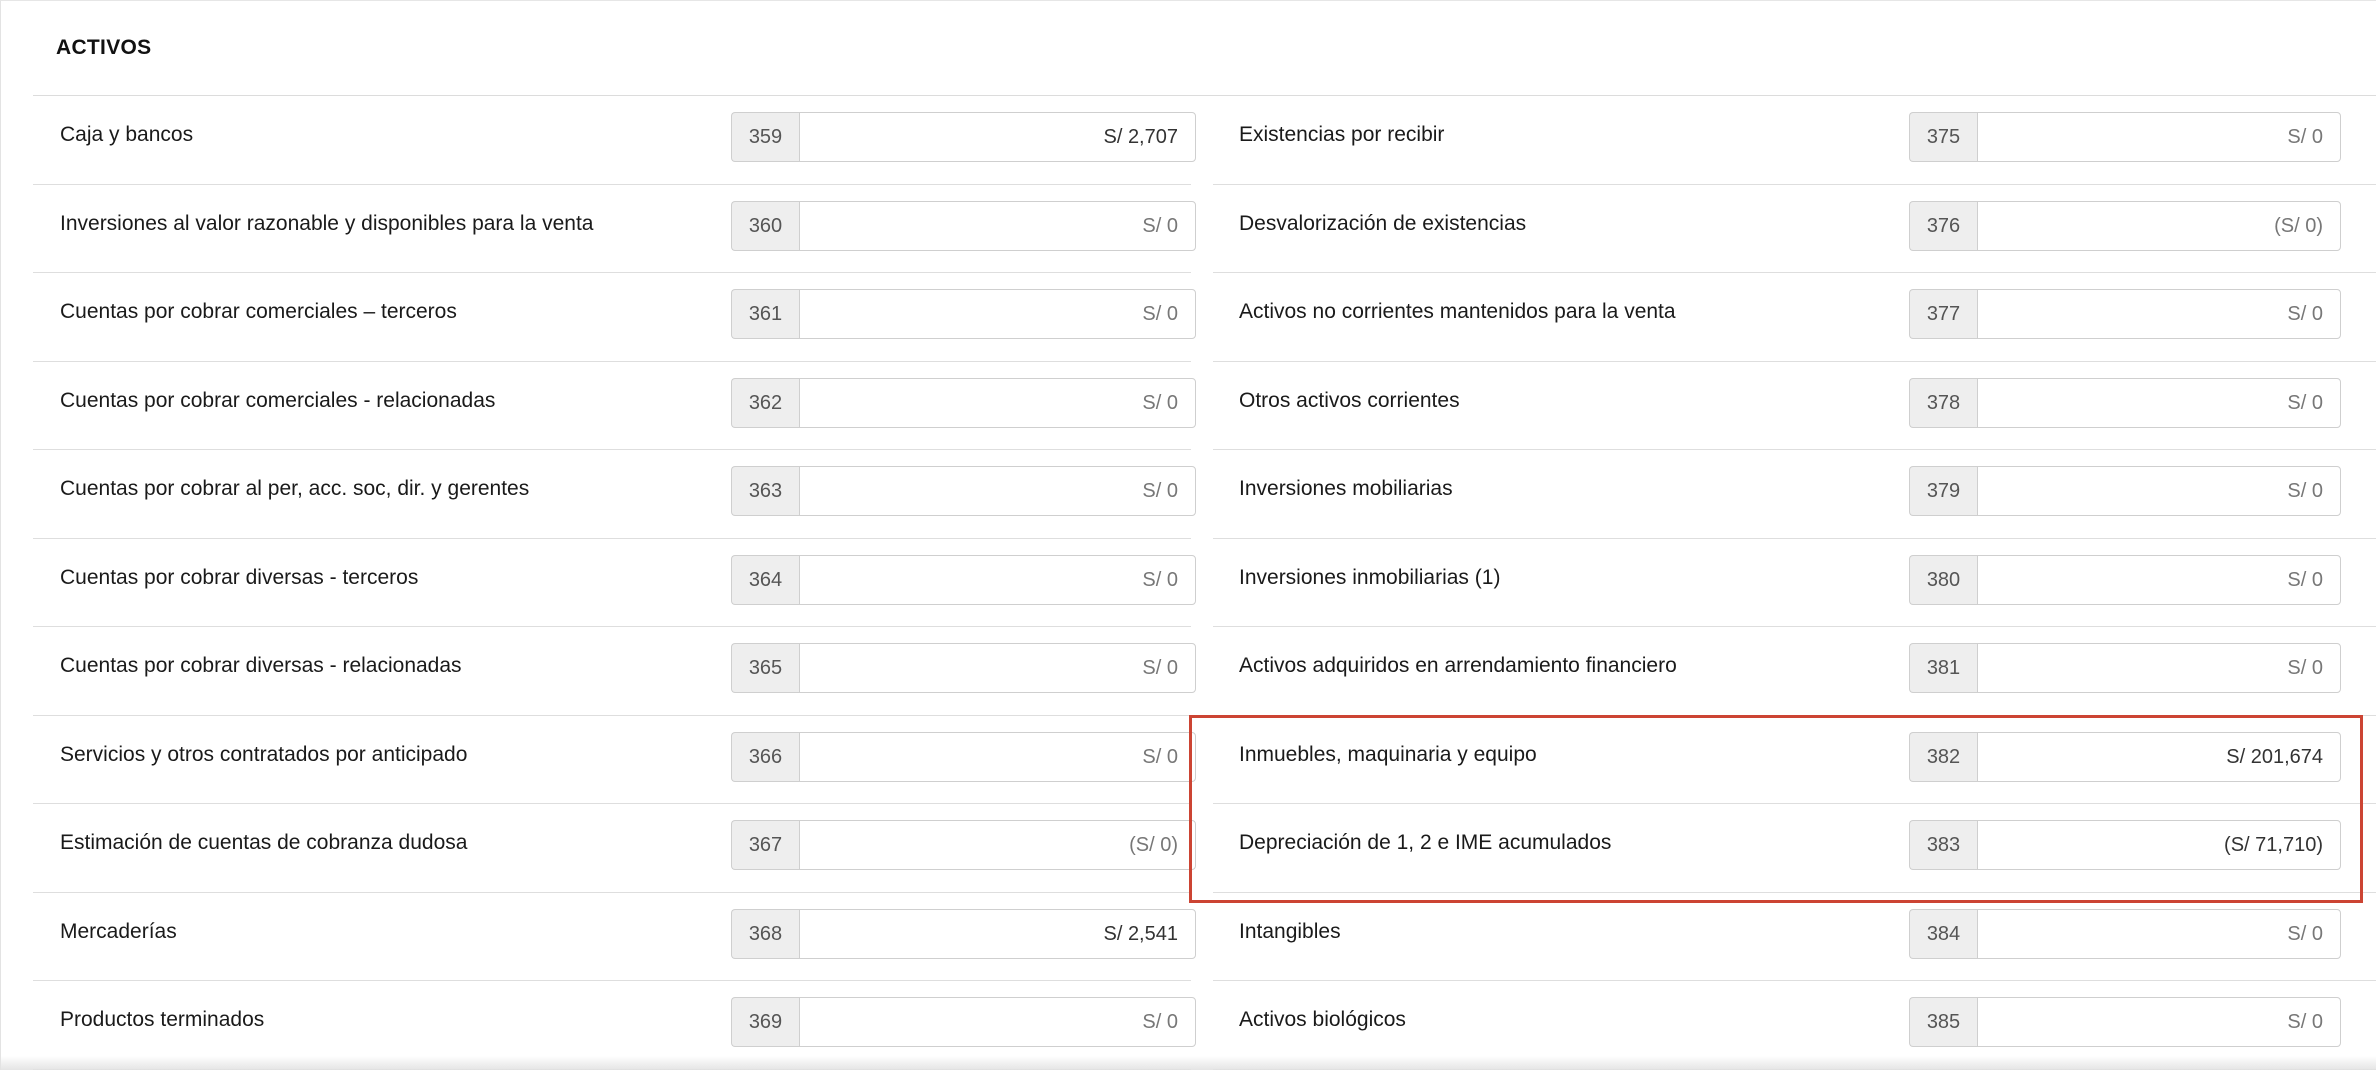  What do you see at coordinates (1943, 933) in the screenshot?
I see `field-code-addon: 384` at bounding box center [1943, 933].